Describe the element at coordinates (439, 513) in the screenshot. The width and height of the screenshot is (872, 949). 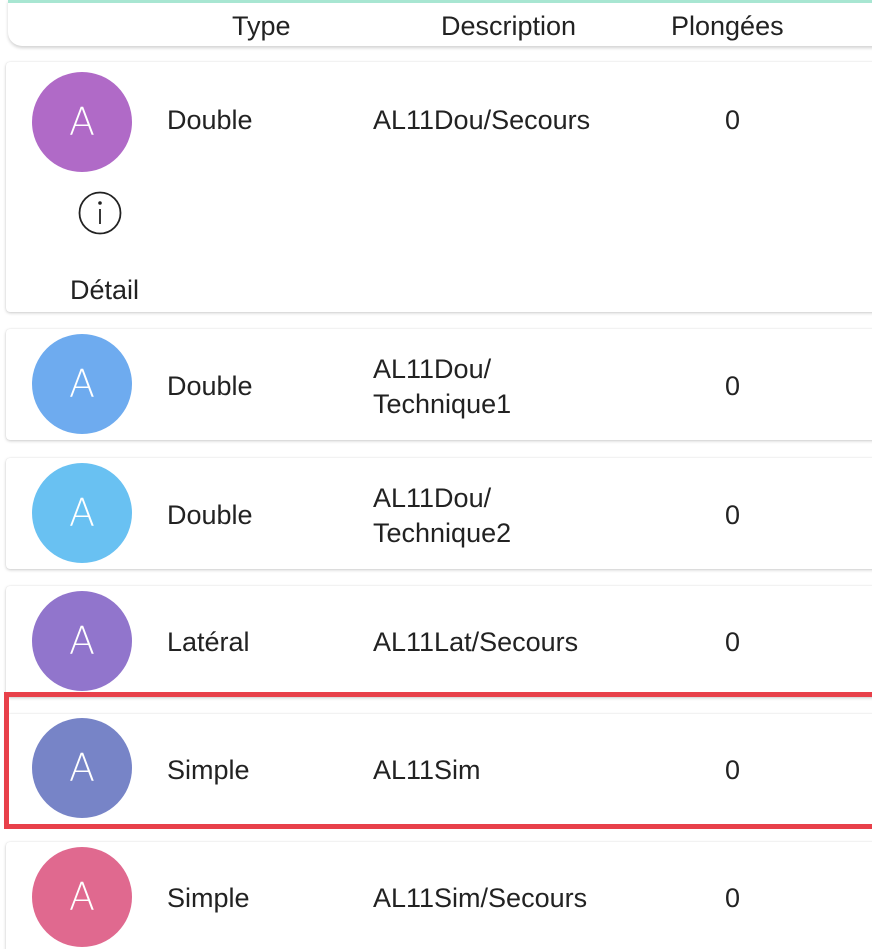
I see `list-item: A Double AL11Dou/ Technique2 0` at that location.